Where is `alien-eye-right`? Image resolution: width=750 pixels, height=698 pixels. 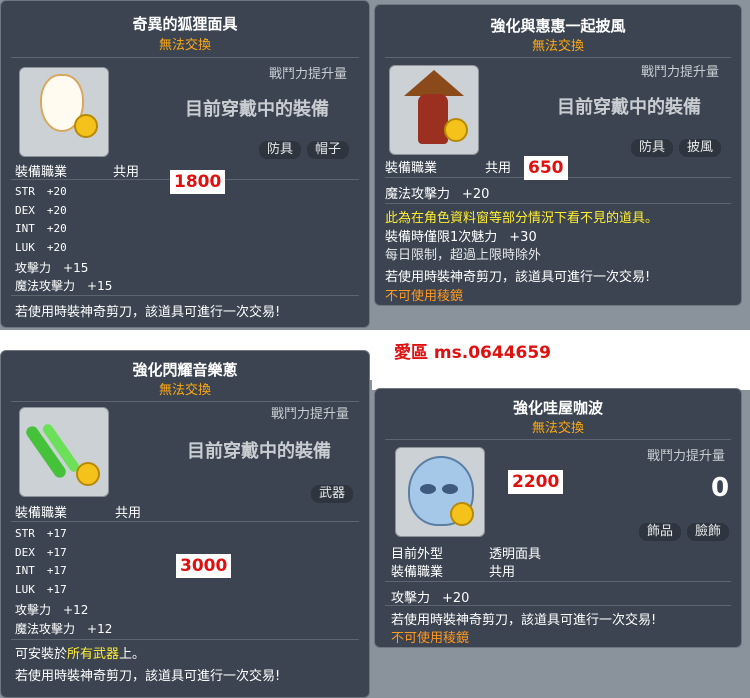
alien-eye-right is located at coordinates (450, 489).